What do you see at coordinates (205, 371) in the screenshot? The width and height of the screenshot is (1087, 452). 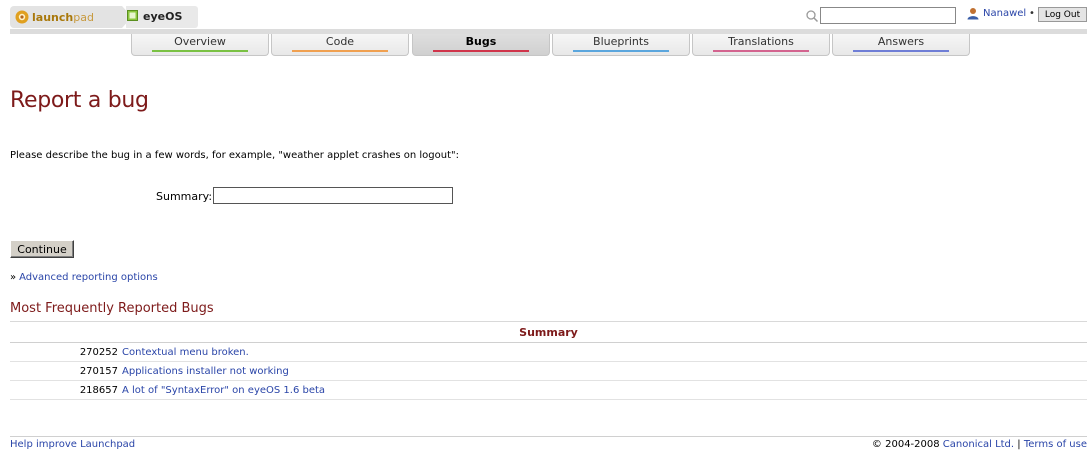 I see `bug-summary-link: Applications installer not working` at bounding box center [205, 371].